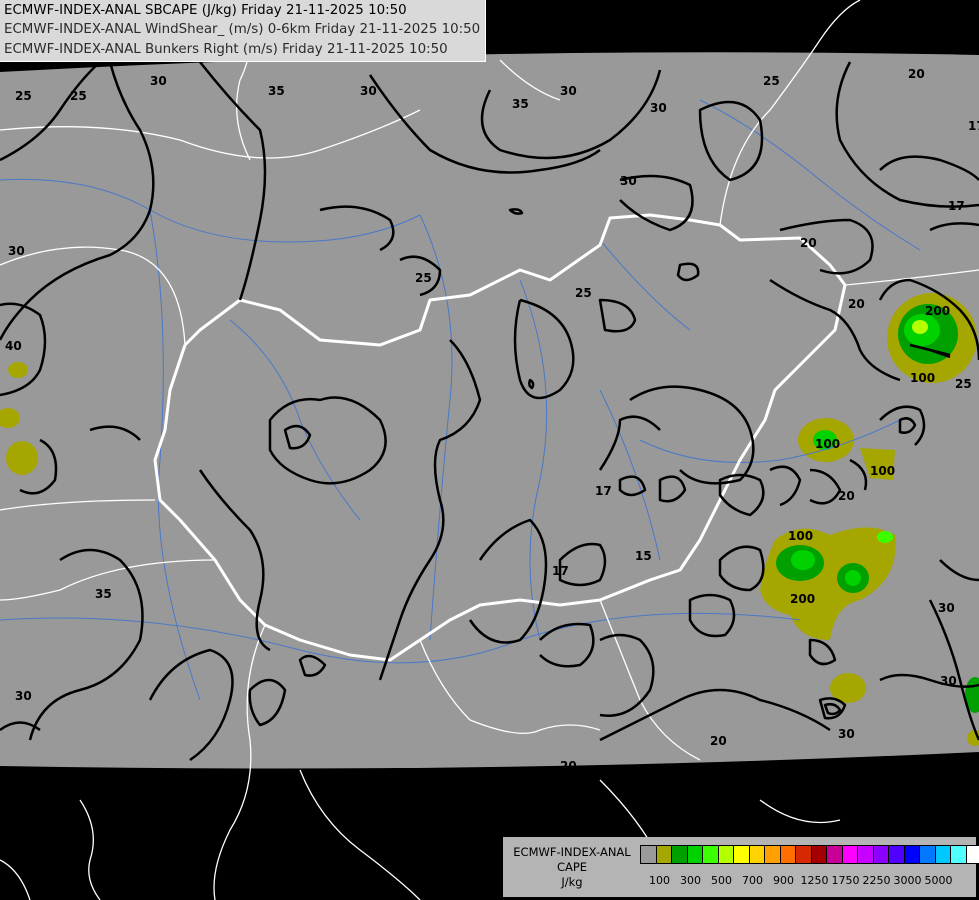  I want to click on legend-tick-label: 1750, so click(845, 880).